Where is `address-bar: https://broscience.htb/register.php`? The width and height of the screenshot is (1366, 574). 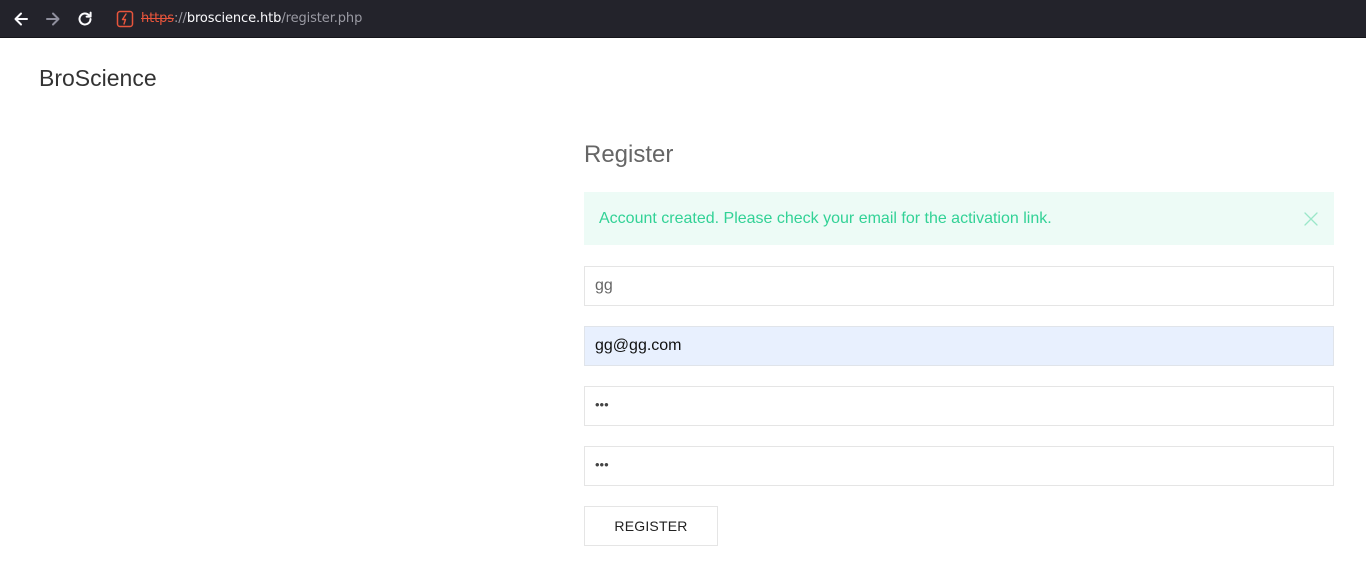
address-bar: https://broscience.htb/register.php is located at coordinates (354, 19).